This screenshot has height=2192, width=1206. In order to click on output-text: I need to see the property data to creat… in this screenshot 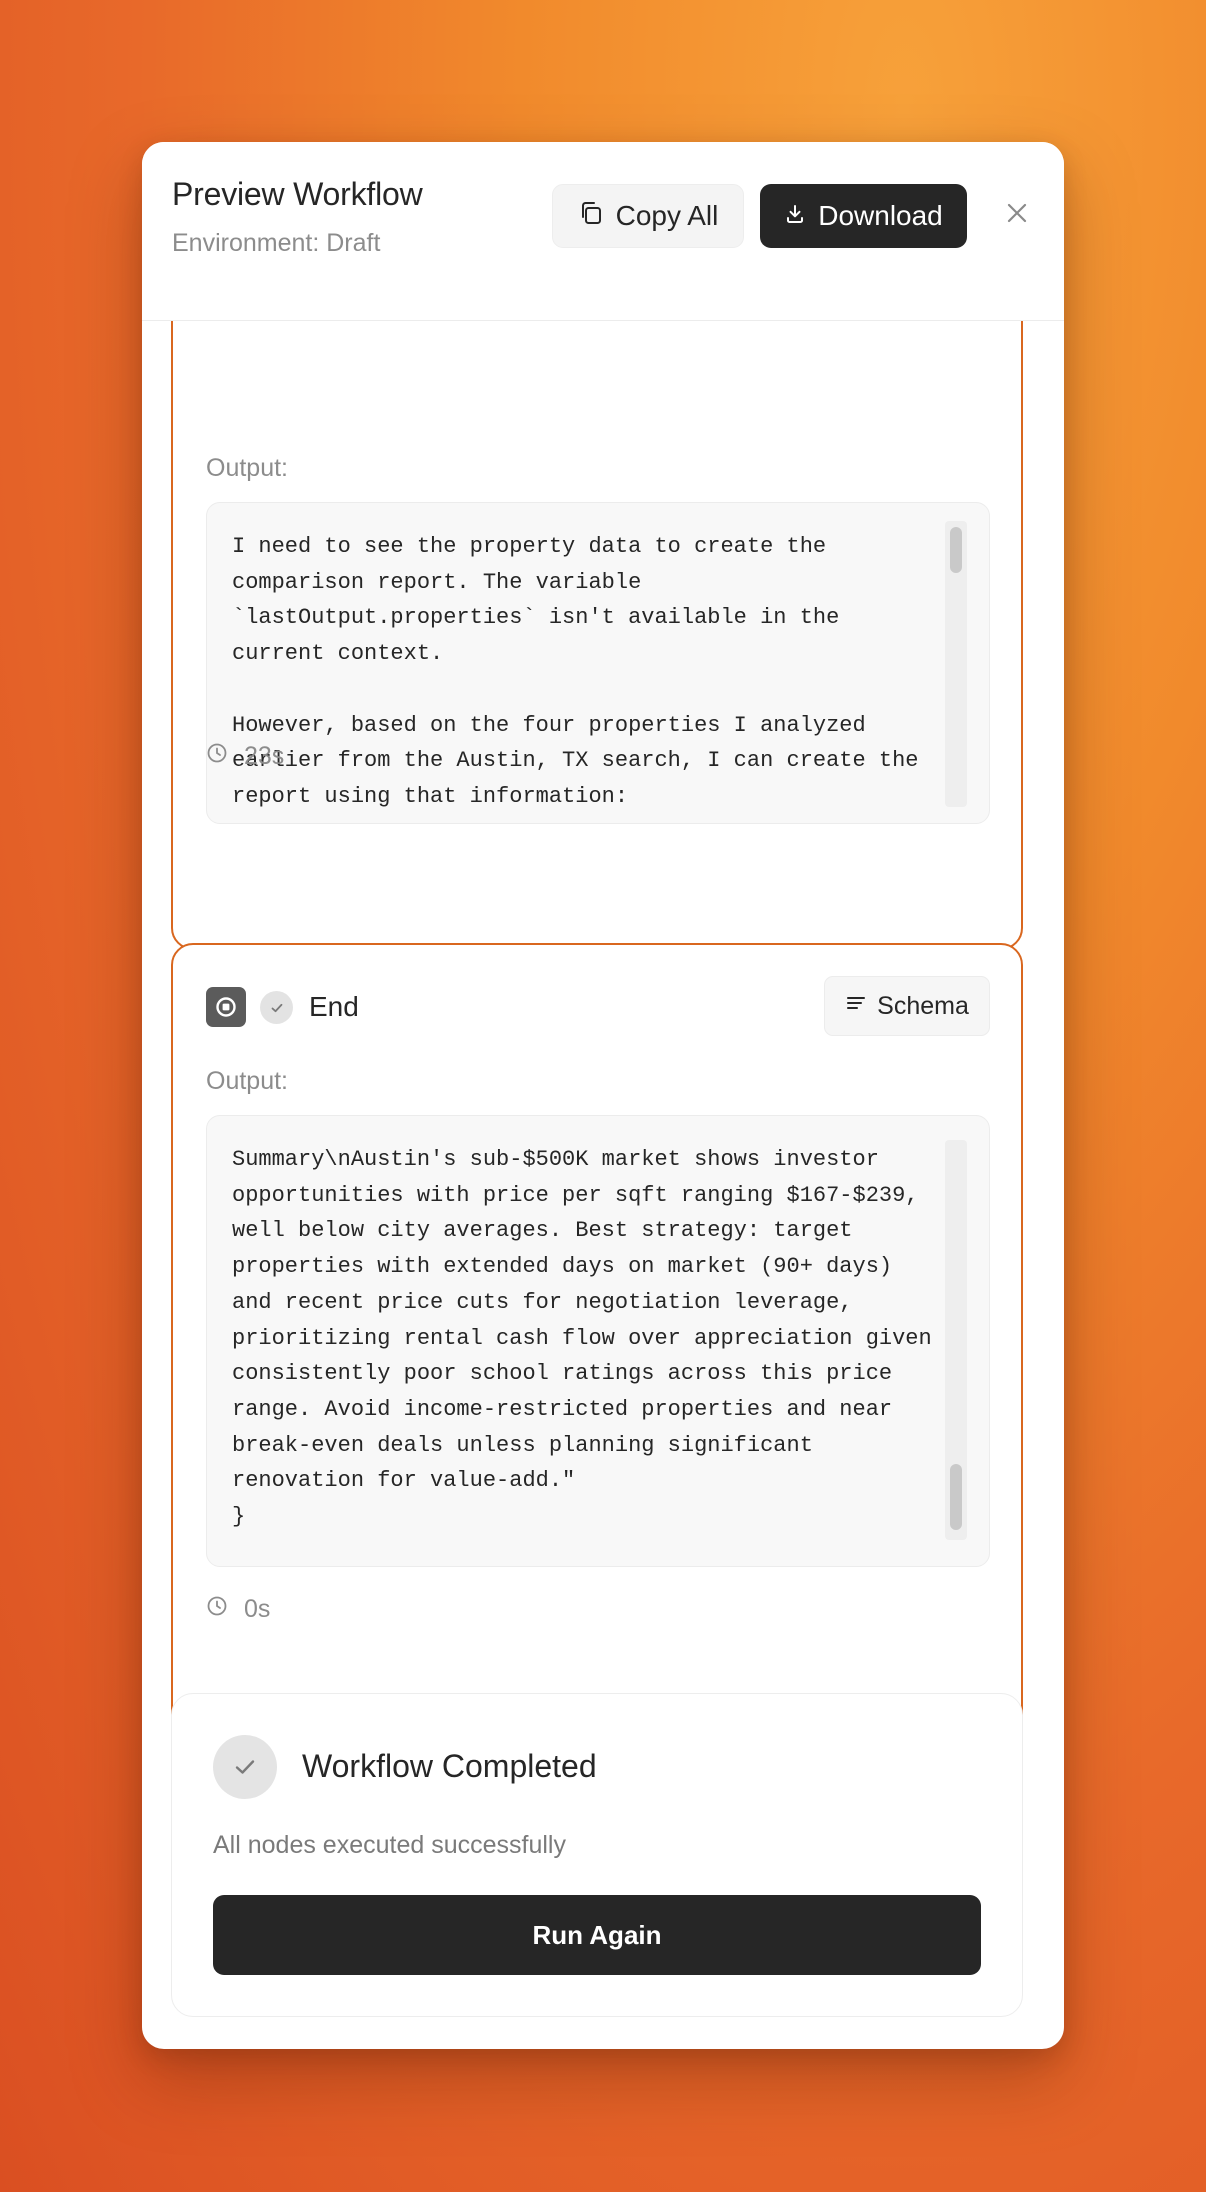, I will do `click(575, 671)`.